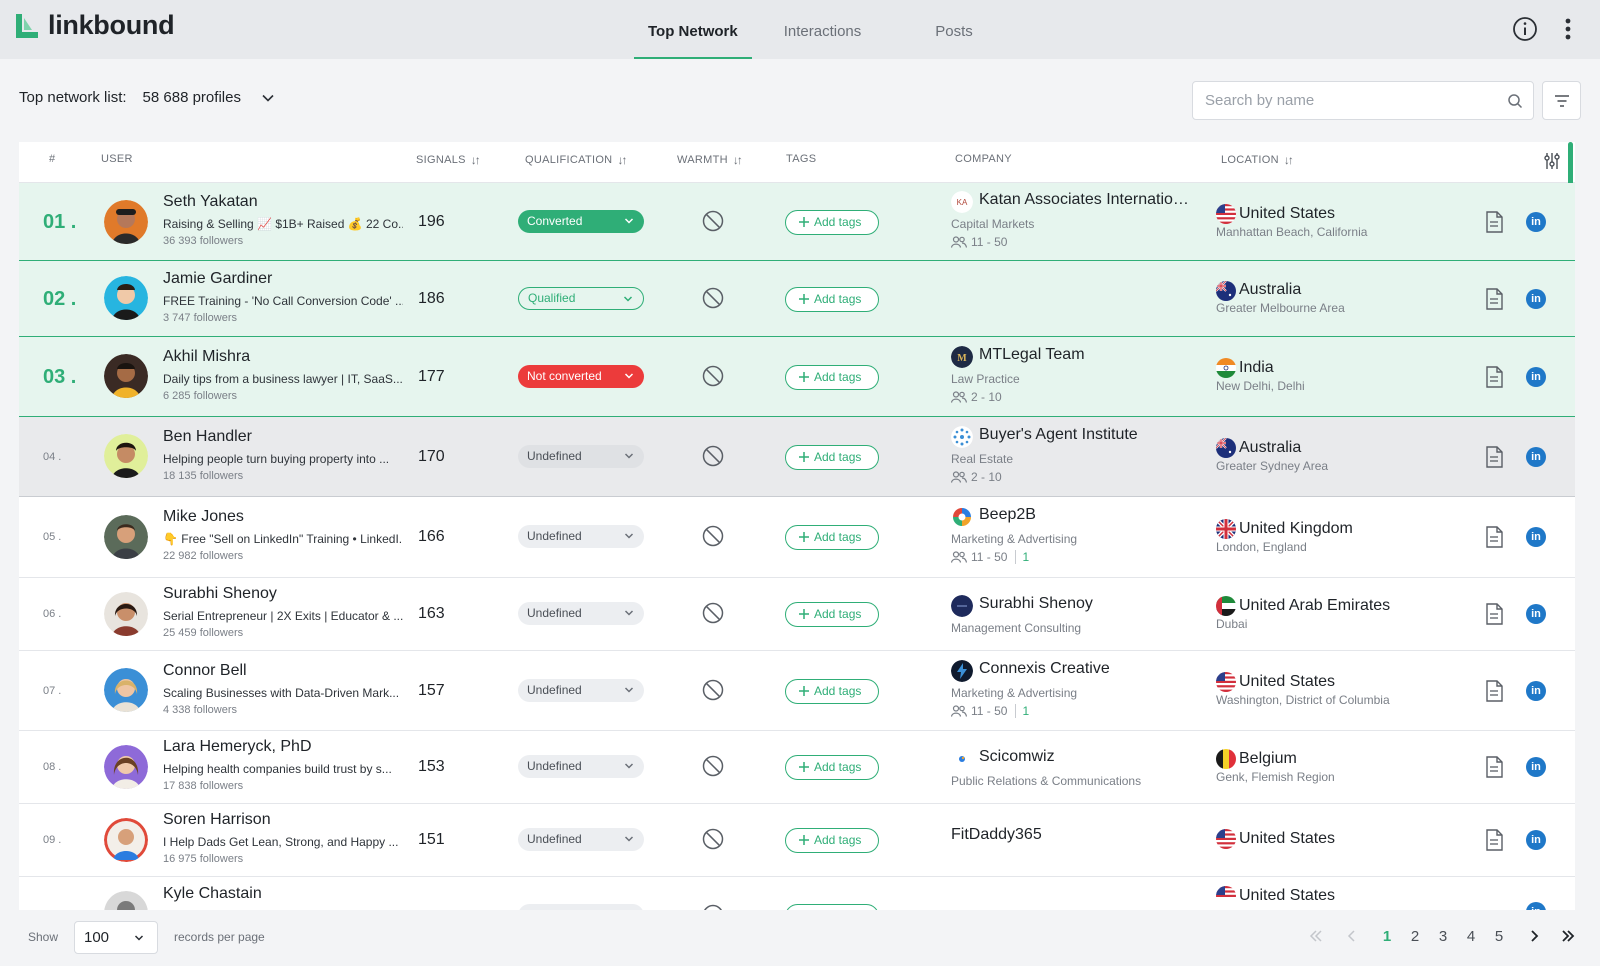  Describe the element at coordinates (1499, 936) in the screenshot. I see `page-5: 5` at that location.